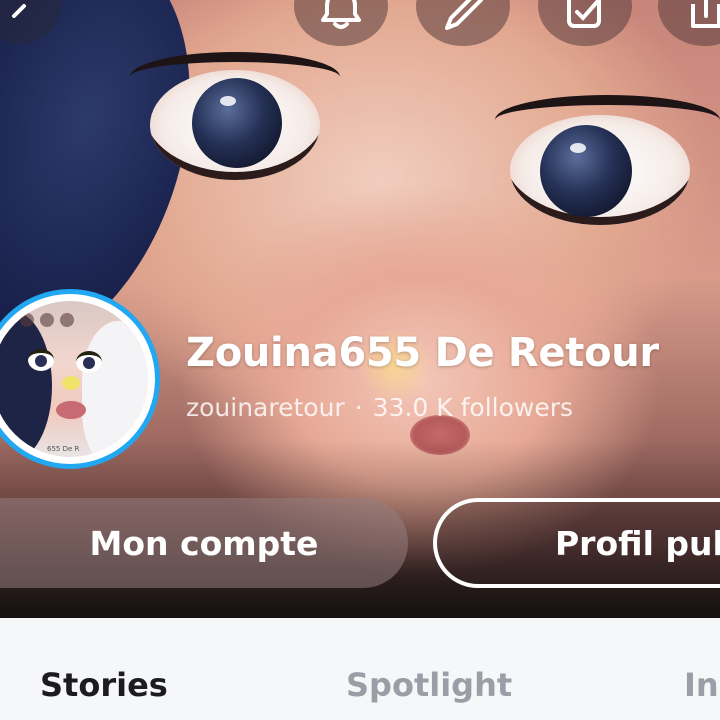 Image resolution: width=720 pixels, height=720 pixels. I want to click on public-profile-button: Profil public, so click(576, 543).